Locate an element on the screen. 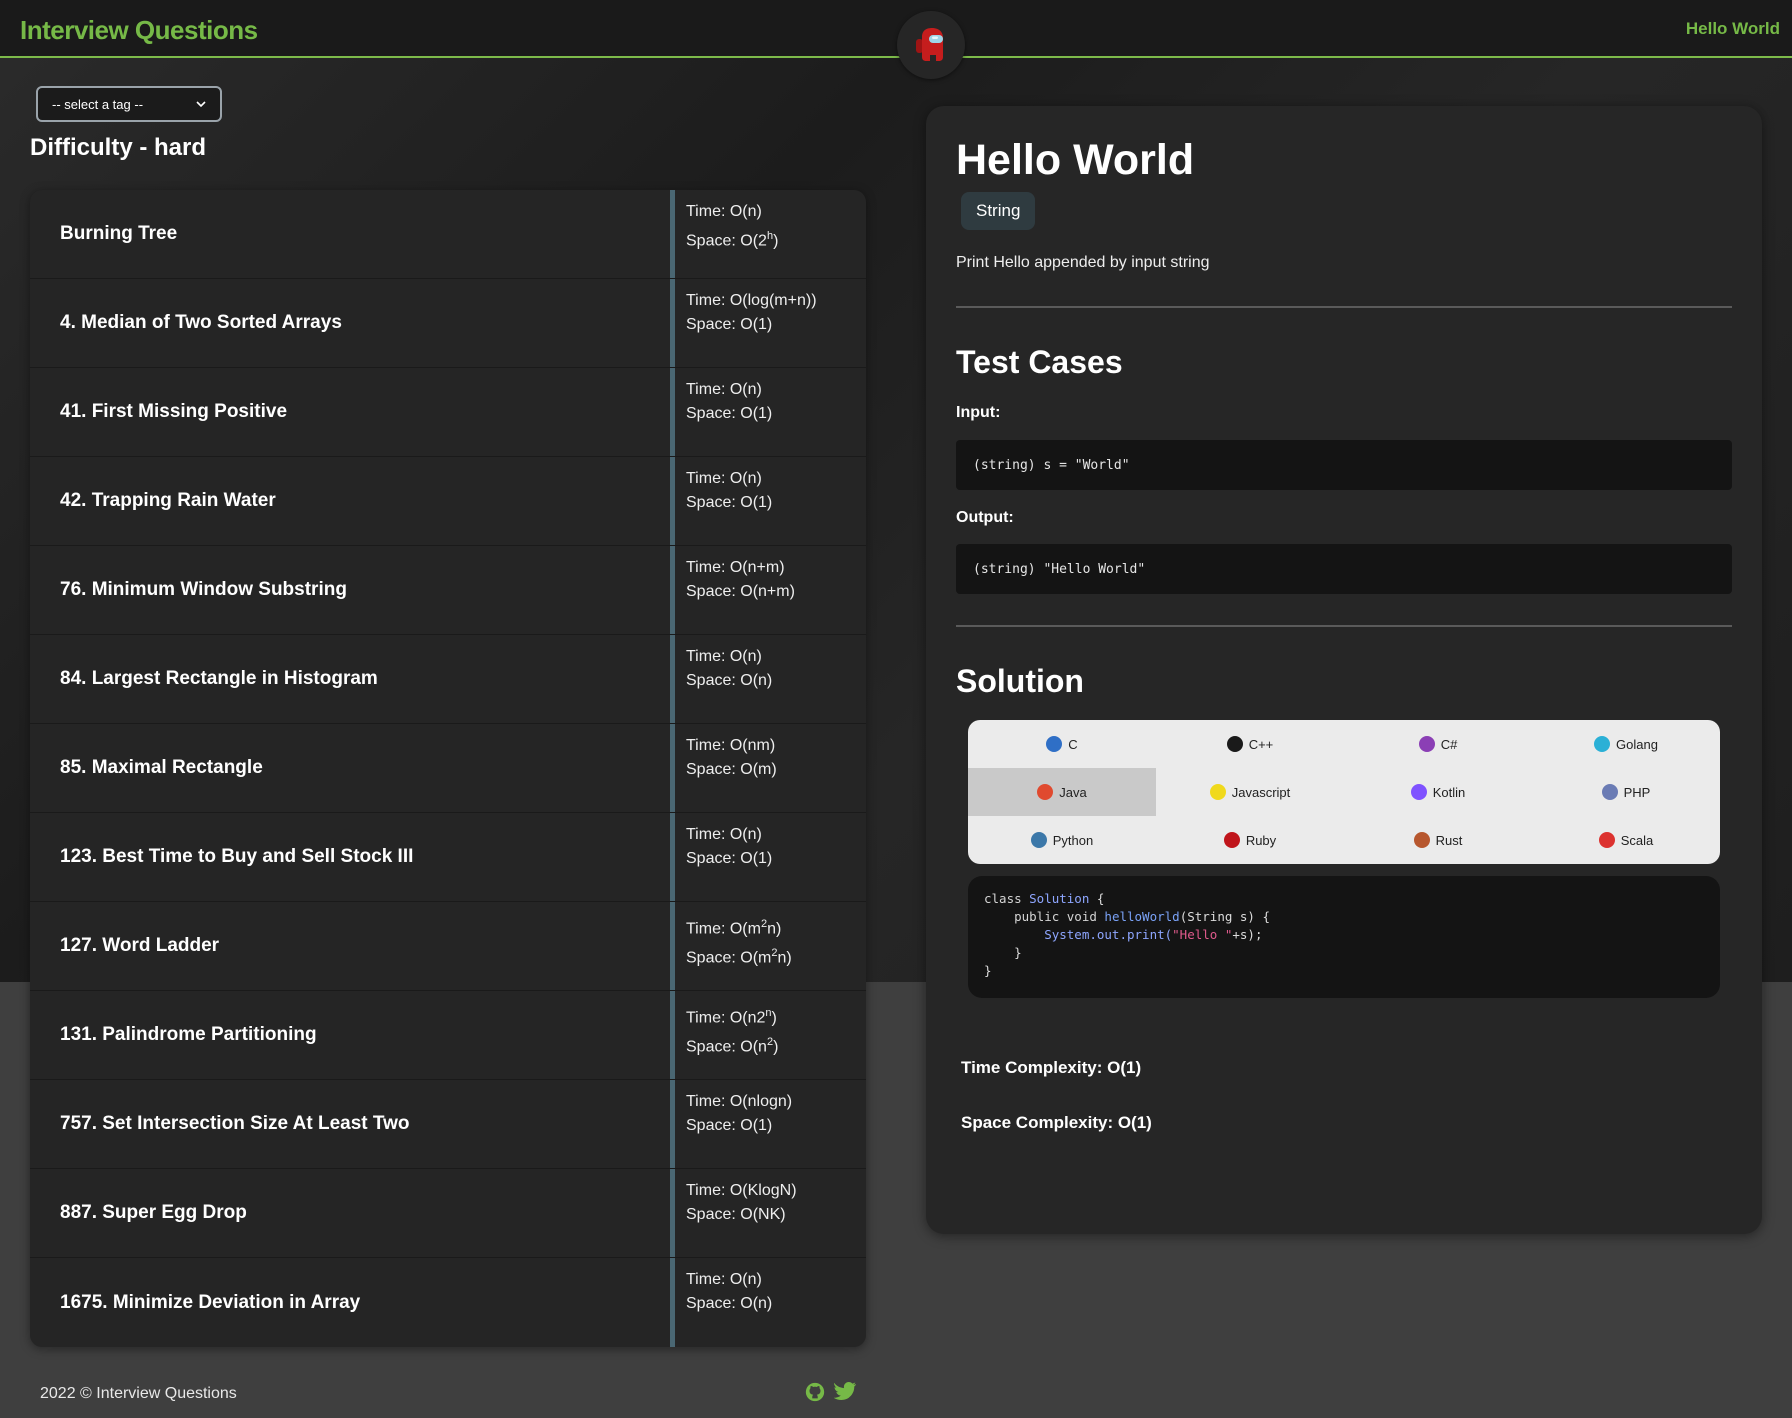  time-complexity-label: Time: O(nlogn) is located at coordinates (776, 1102).